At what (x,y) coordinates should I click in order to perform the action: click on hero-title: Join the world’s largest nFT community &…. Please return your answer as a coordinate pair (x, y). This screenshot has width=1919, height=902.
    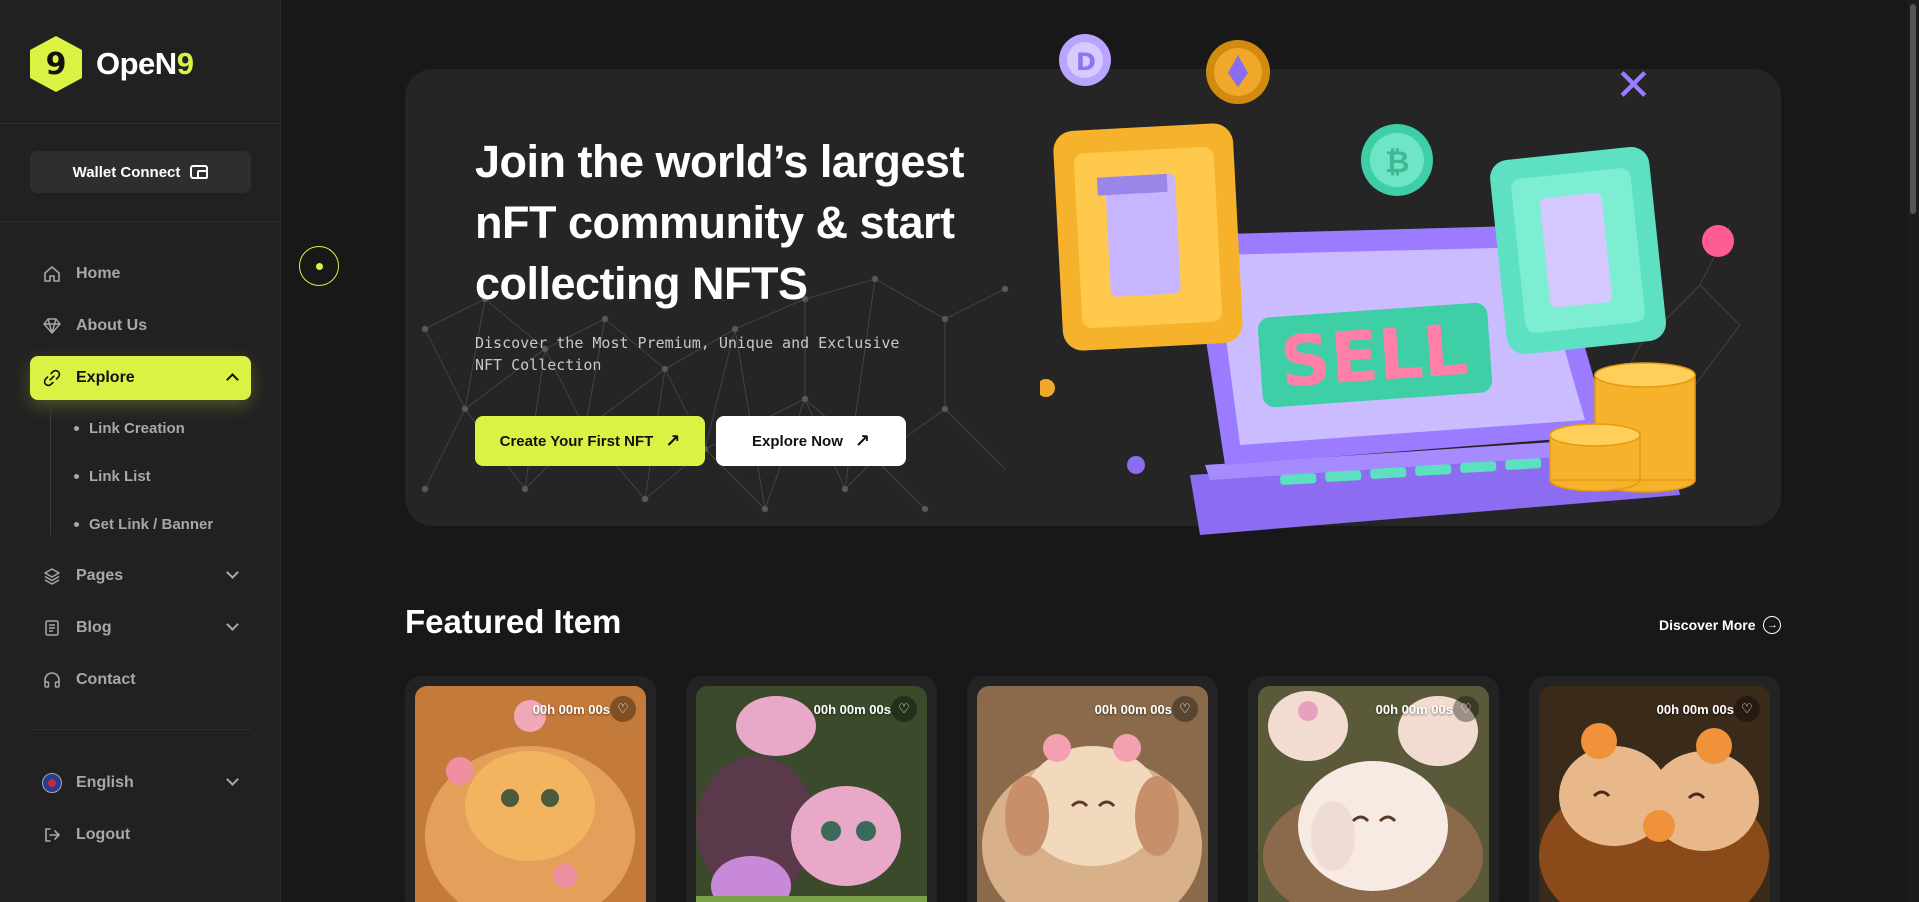
    Looking at the image, I should click on (719, 222).